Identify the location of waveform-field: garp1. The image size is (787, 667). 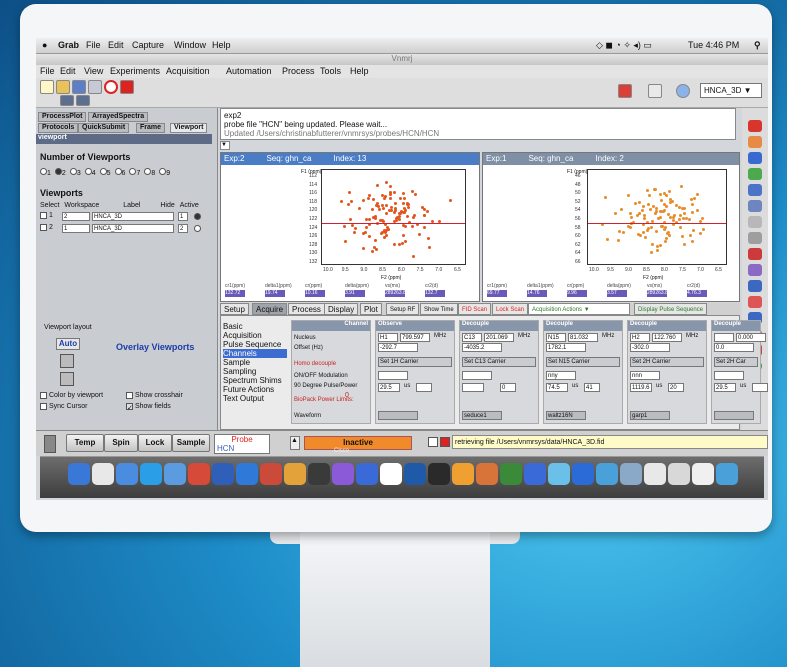
(650, 415).